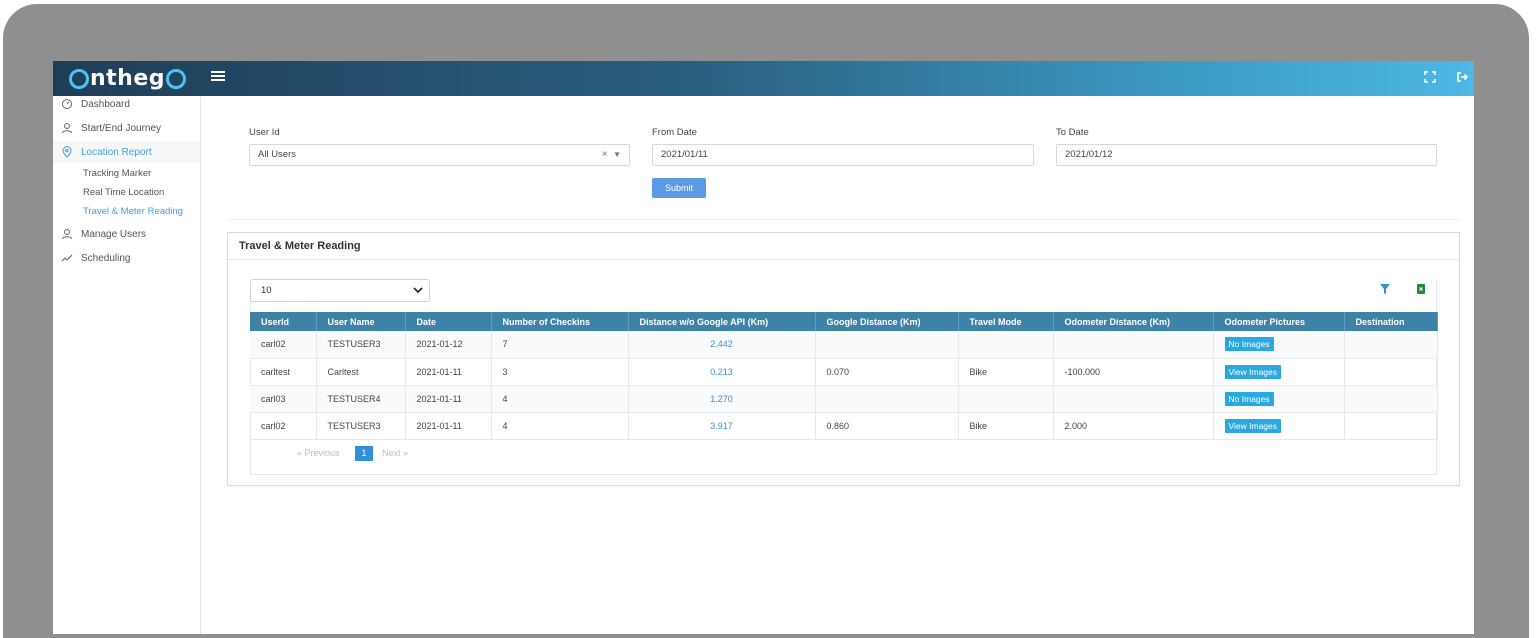 The height and width of the screenshot is (638, 1537). Describe the element at coordinates (157, 78) in the screenshot. I see `logo-text-g: g` at that location.